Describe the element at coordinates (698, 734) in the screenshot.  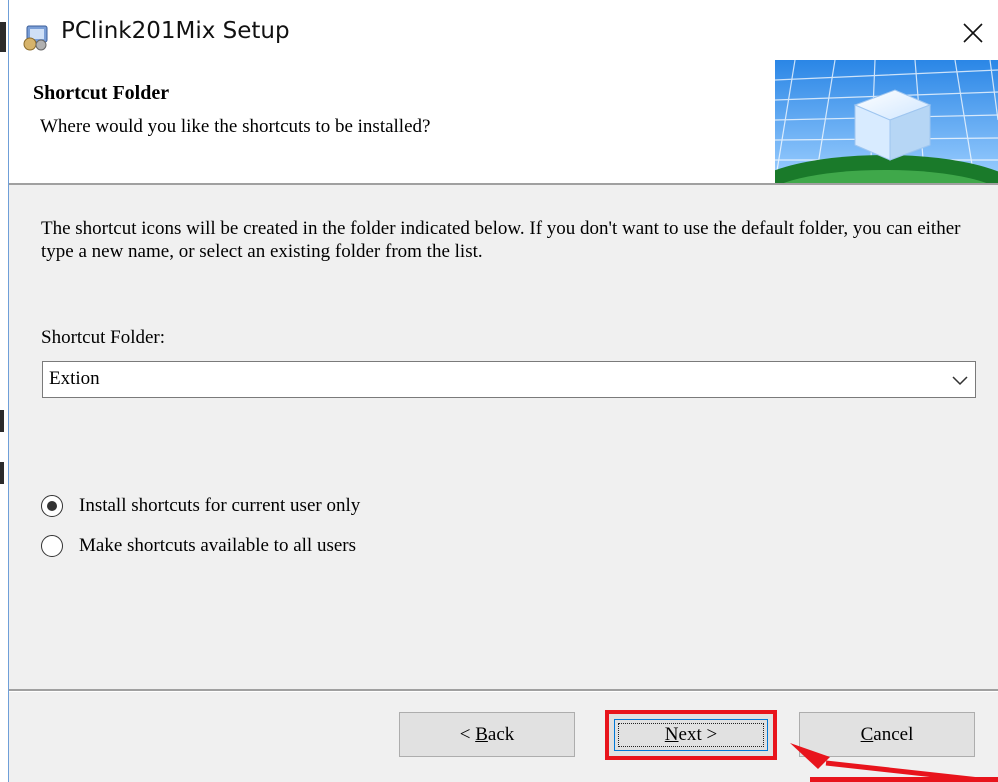
I see `next-button-rest: ext >` at that location.